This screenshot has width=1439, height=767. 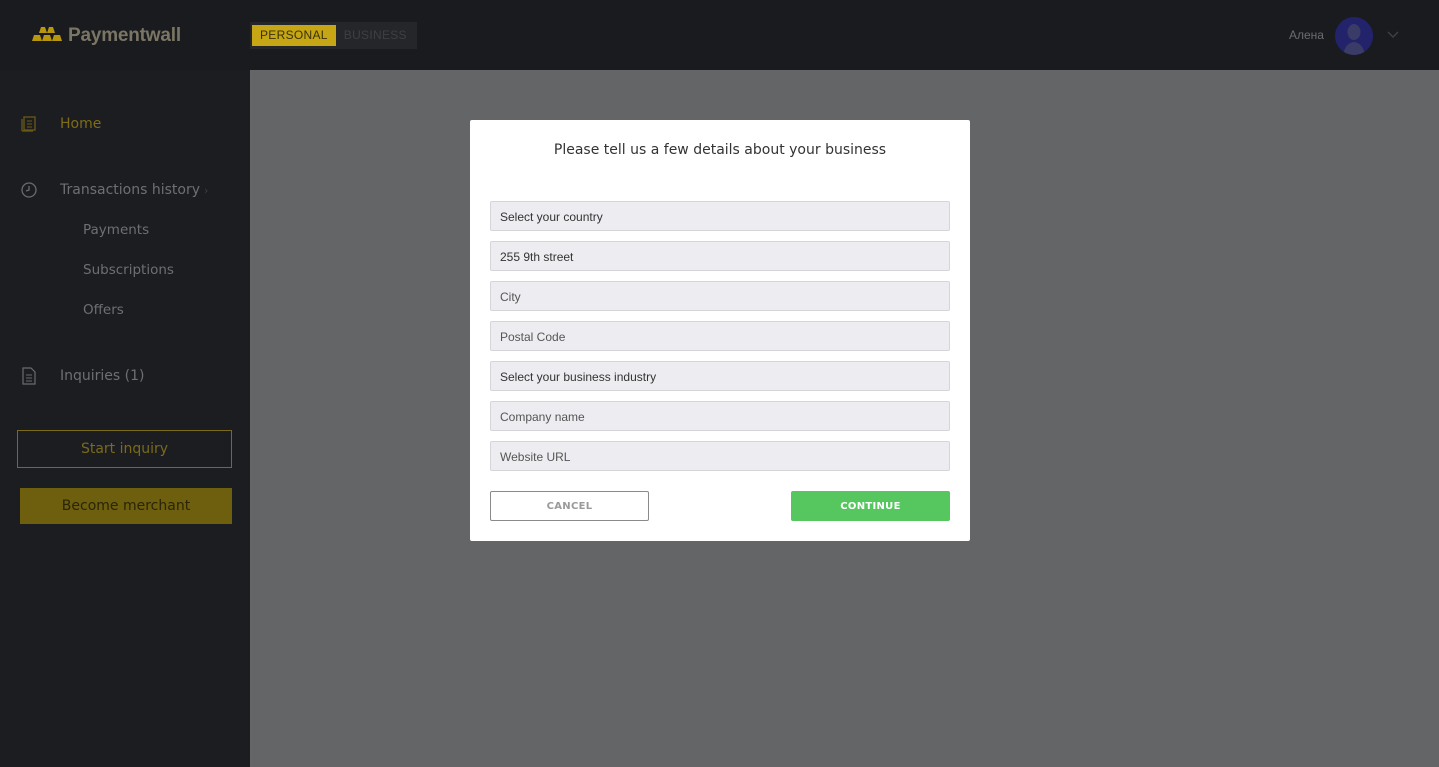 What do you see at coordinates (294, 35) in the screenshot?
I see `tab-personal: PERSONAL` at bounding box center [294, 35].